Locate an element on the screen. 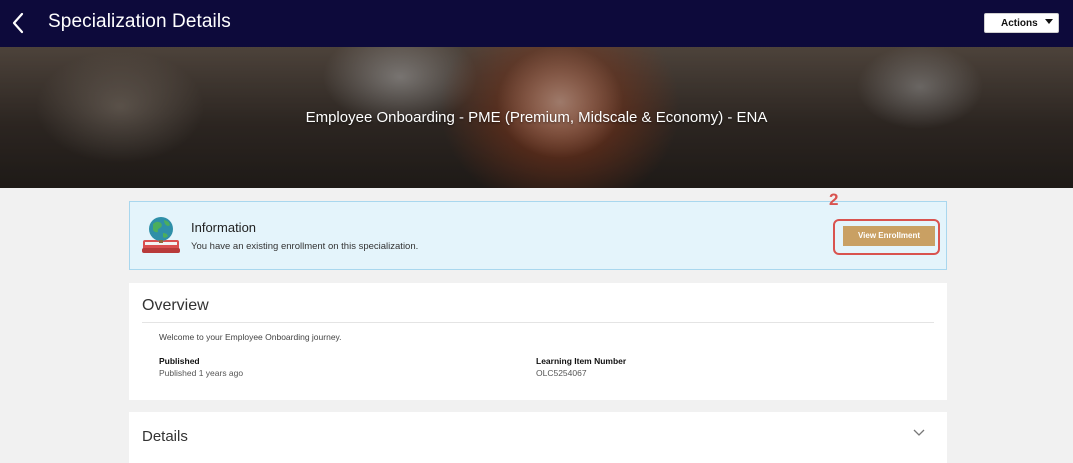 The width and height of the screenshot is (1073, 463). overview-title: Overview is located at coordinates (175, 305).